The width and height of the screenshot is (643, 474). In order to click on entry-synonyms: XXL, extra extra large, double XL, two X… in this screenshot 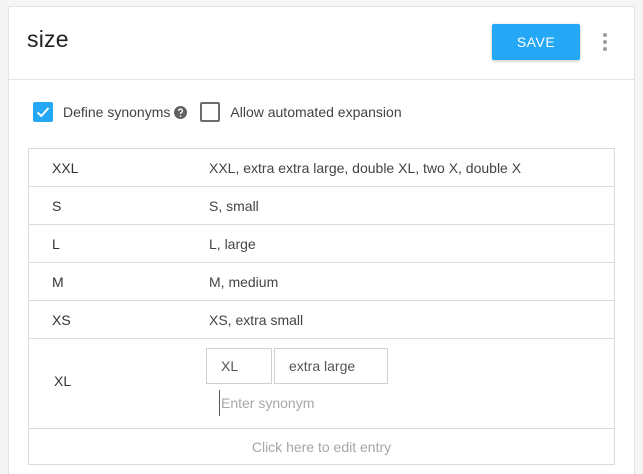, I will do `click(365, 168)`.